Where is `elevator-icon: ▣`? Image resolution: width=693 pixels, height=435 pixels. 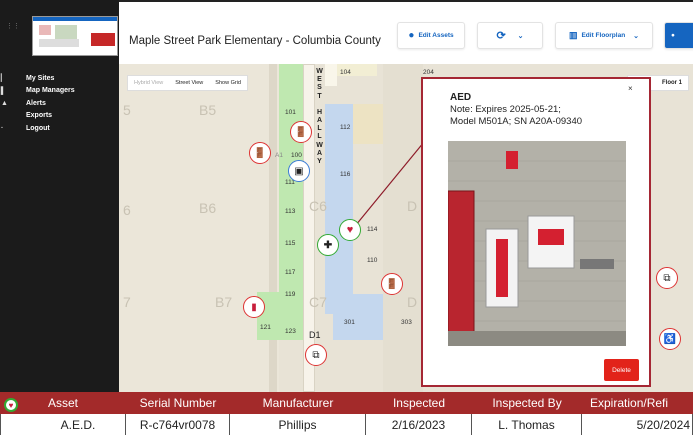 elevator-icon: ▣ is located at coordinates (299, 171).